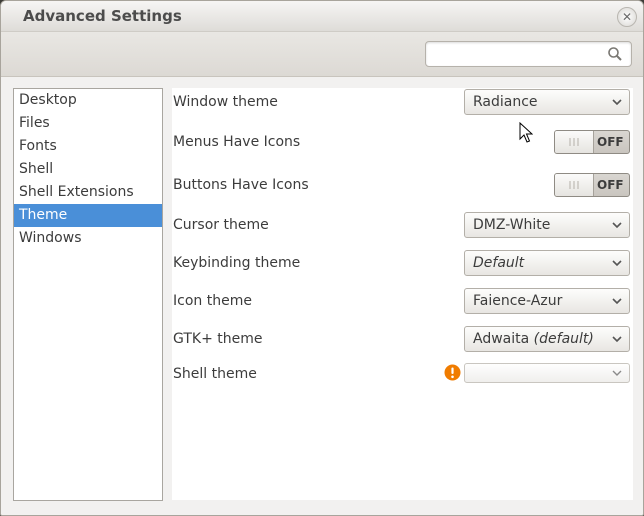 Image resolution: width=644 pixels, height=516 pixels. What do you see at coordinates (519, 54) in the screenshot?
I see `search-input` at bounding box center [519, 54].